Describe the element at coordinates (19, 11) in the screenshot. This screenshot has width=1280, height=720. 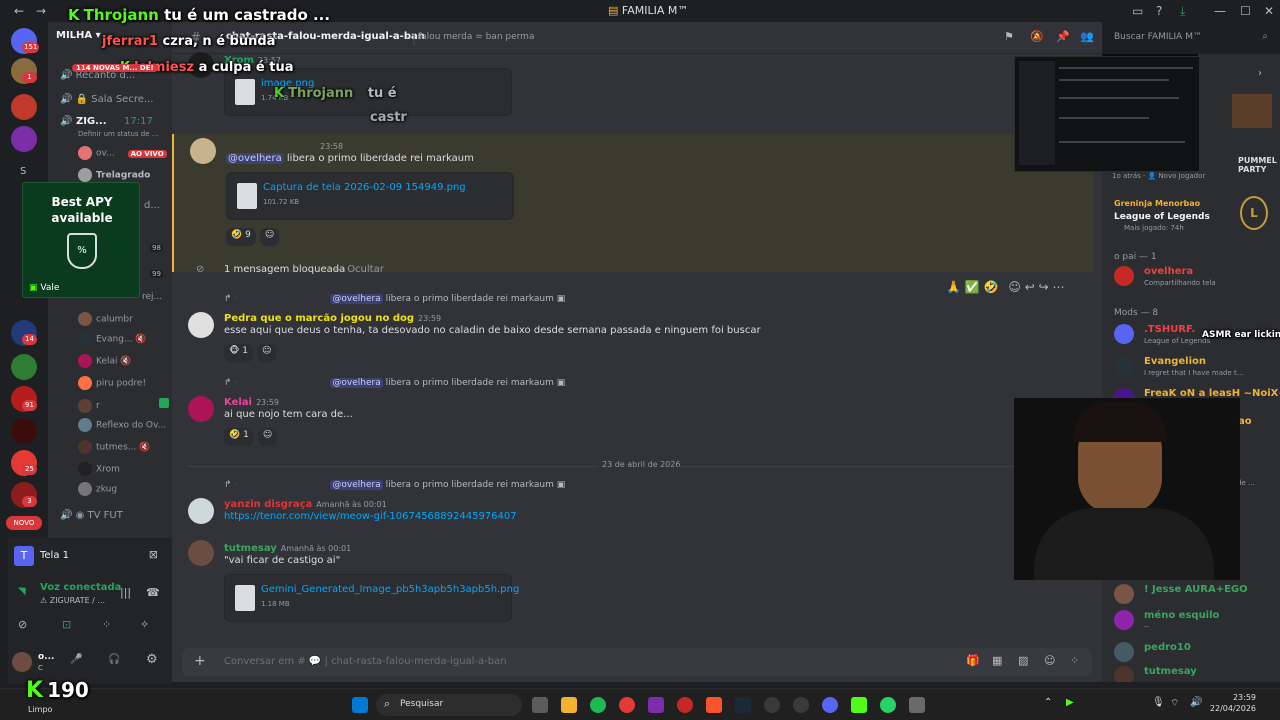
I see `back-icon: ←` at that location.